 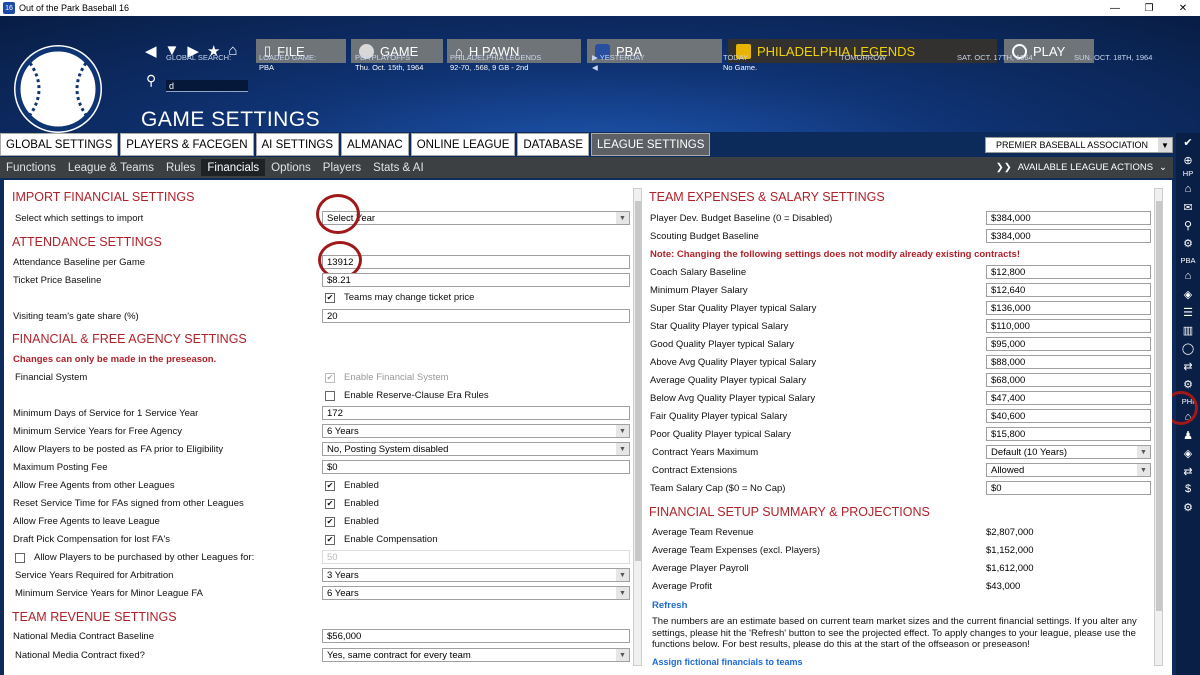 What do you see at coordinates (727, 662) in the screenshot?
I see `assign-financials-link: Assign fictional financials to teams` at bounding box center [727, 662].